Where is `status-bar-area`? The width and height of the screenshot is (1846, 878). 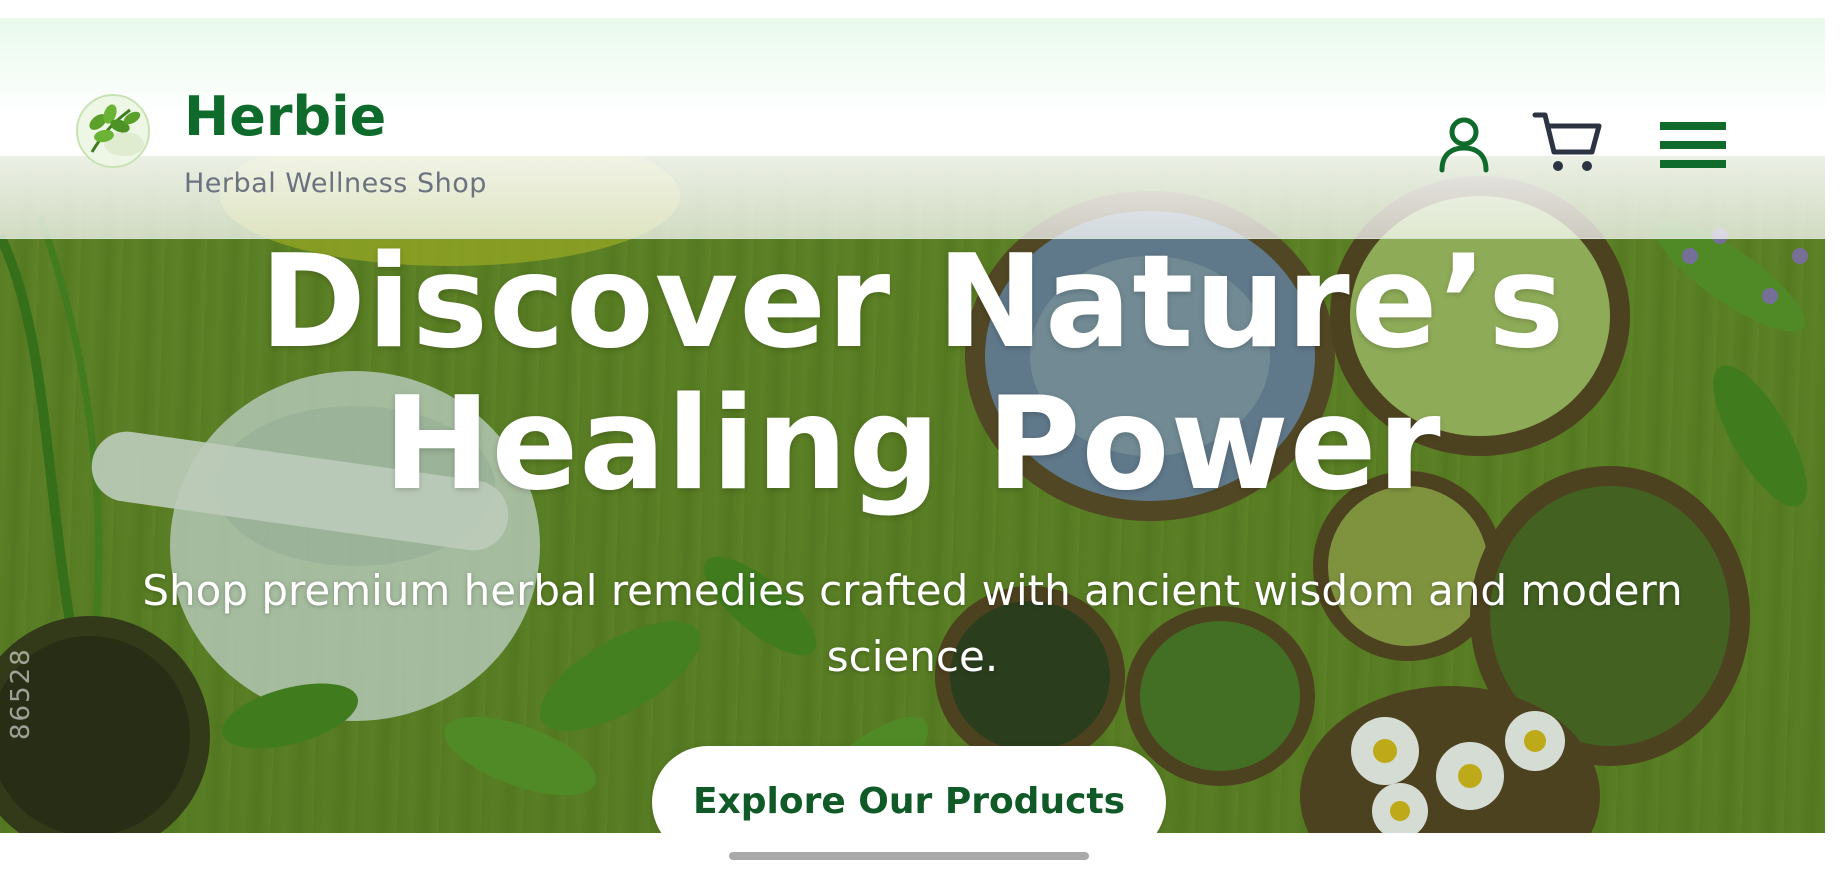
status-bar-area is located at coordinates (923, 9).